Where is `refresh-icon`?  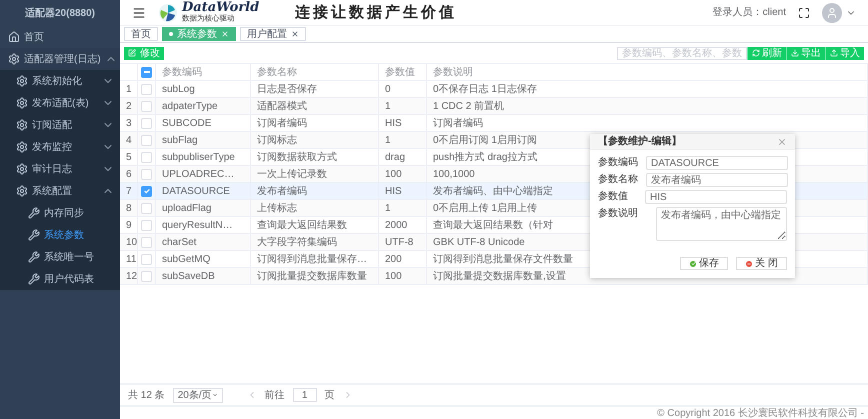
refresh-icon is located at coordinates (756, 53).